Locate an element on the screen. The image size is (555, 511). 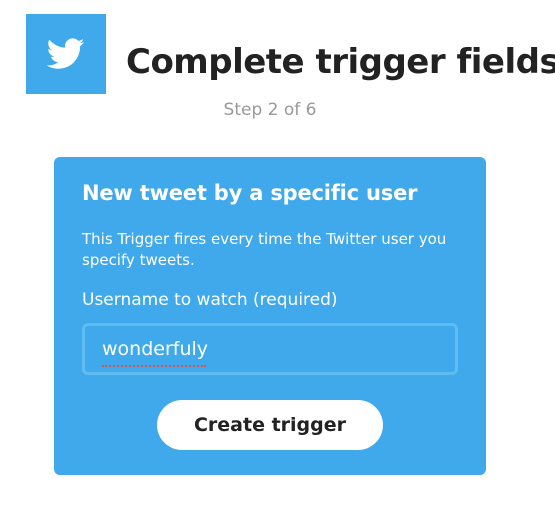
step-label: Step 2 of 6 is located at coordinates (270, 110).